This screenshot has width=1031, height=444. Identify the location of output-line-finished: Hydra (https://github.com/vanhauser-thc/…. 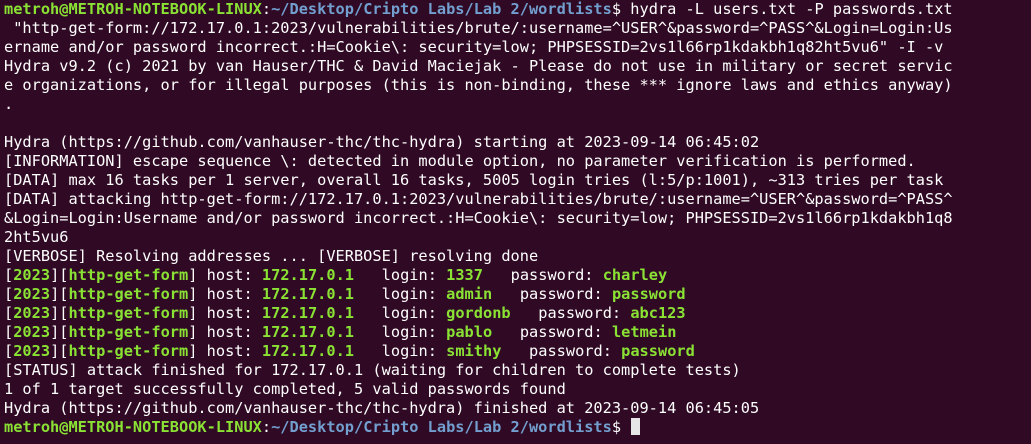
(382, 408).